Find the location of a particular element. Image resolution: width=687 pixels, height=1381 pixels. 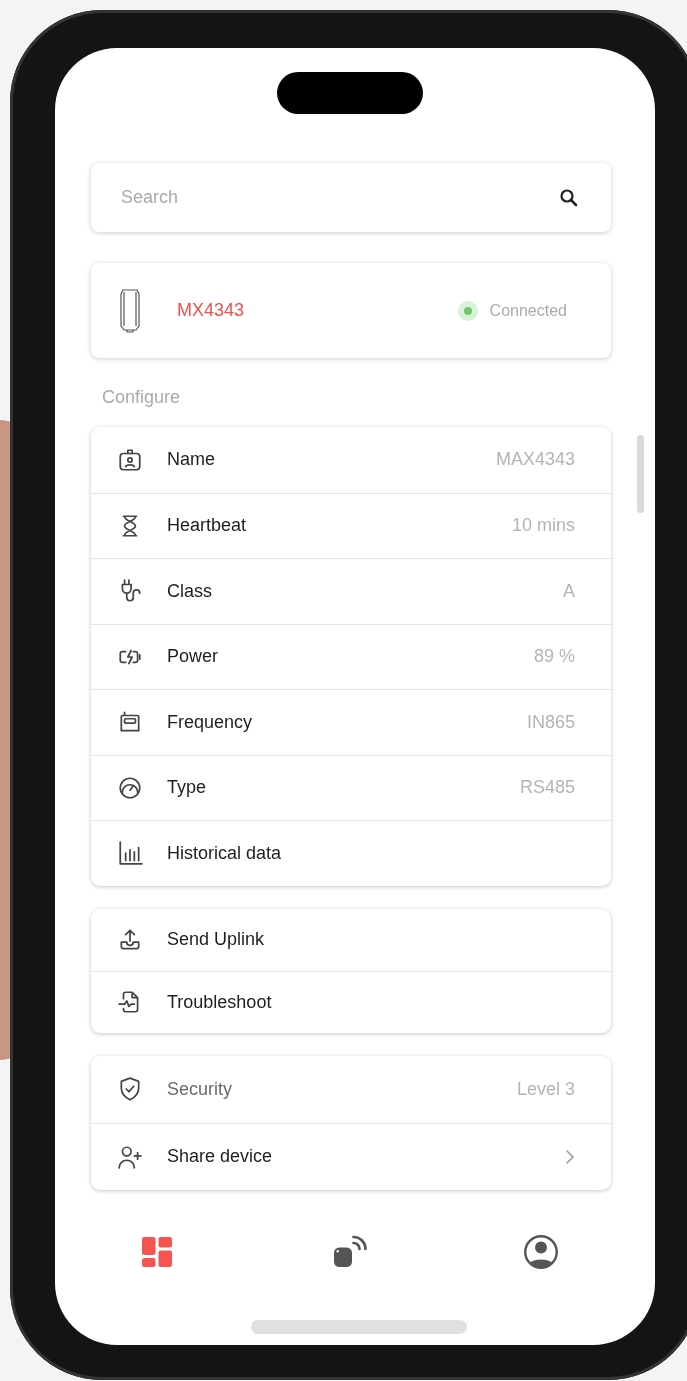

setting-label: Security is located at coordinates (200, 1089).